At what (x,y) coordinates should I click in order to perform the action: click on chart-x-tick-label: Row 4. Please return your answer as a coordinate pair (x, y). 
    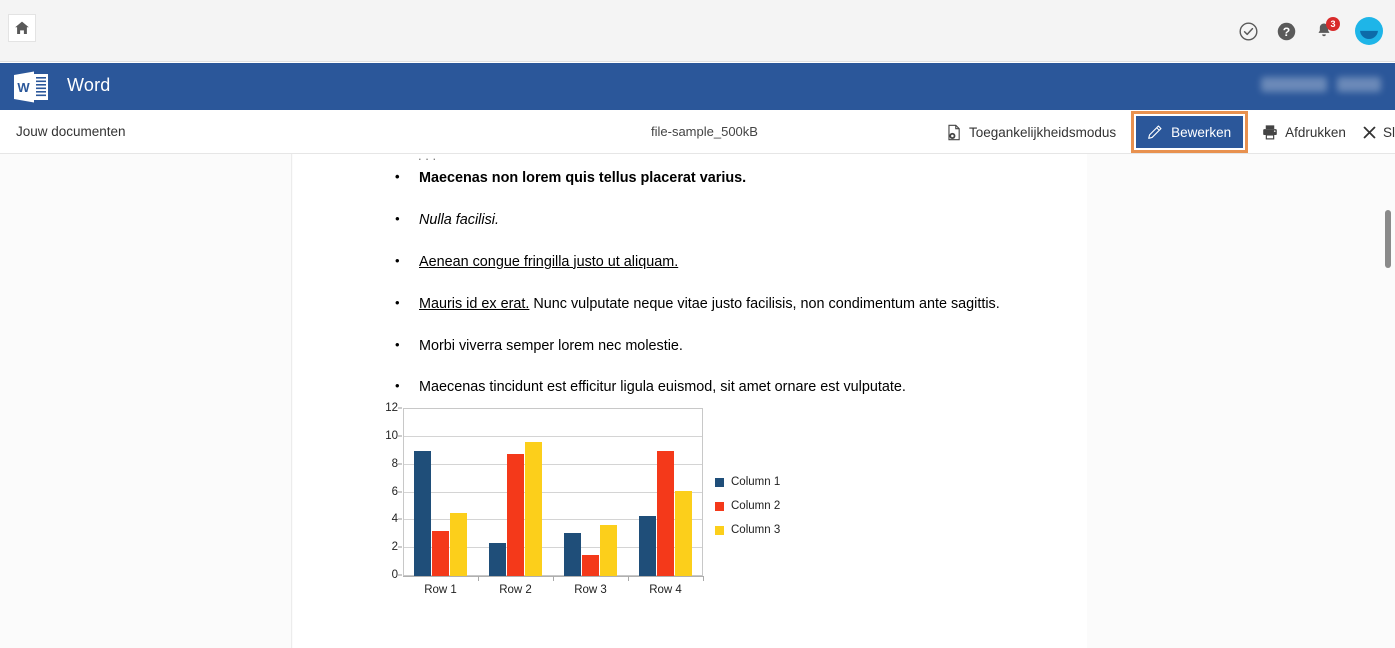
    Looking at the image, I should click on (665, 590).